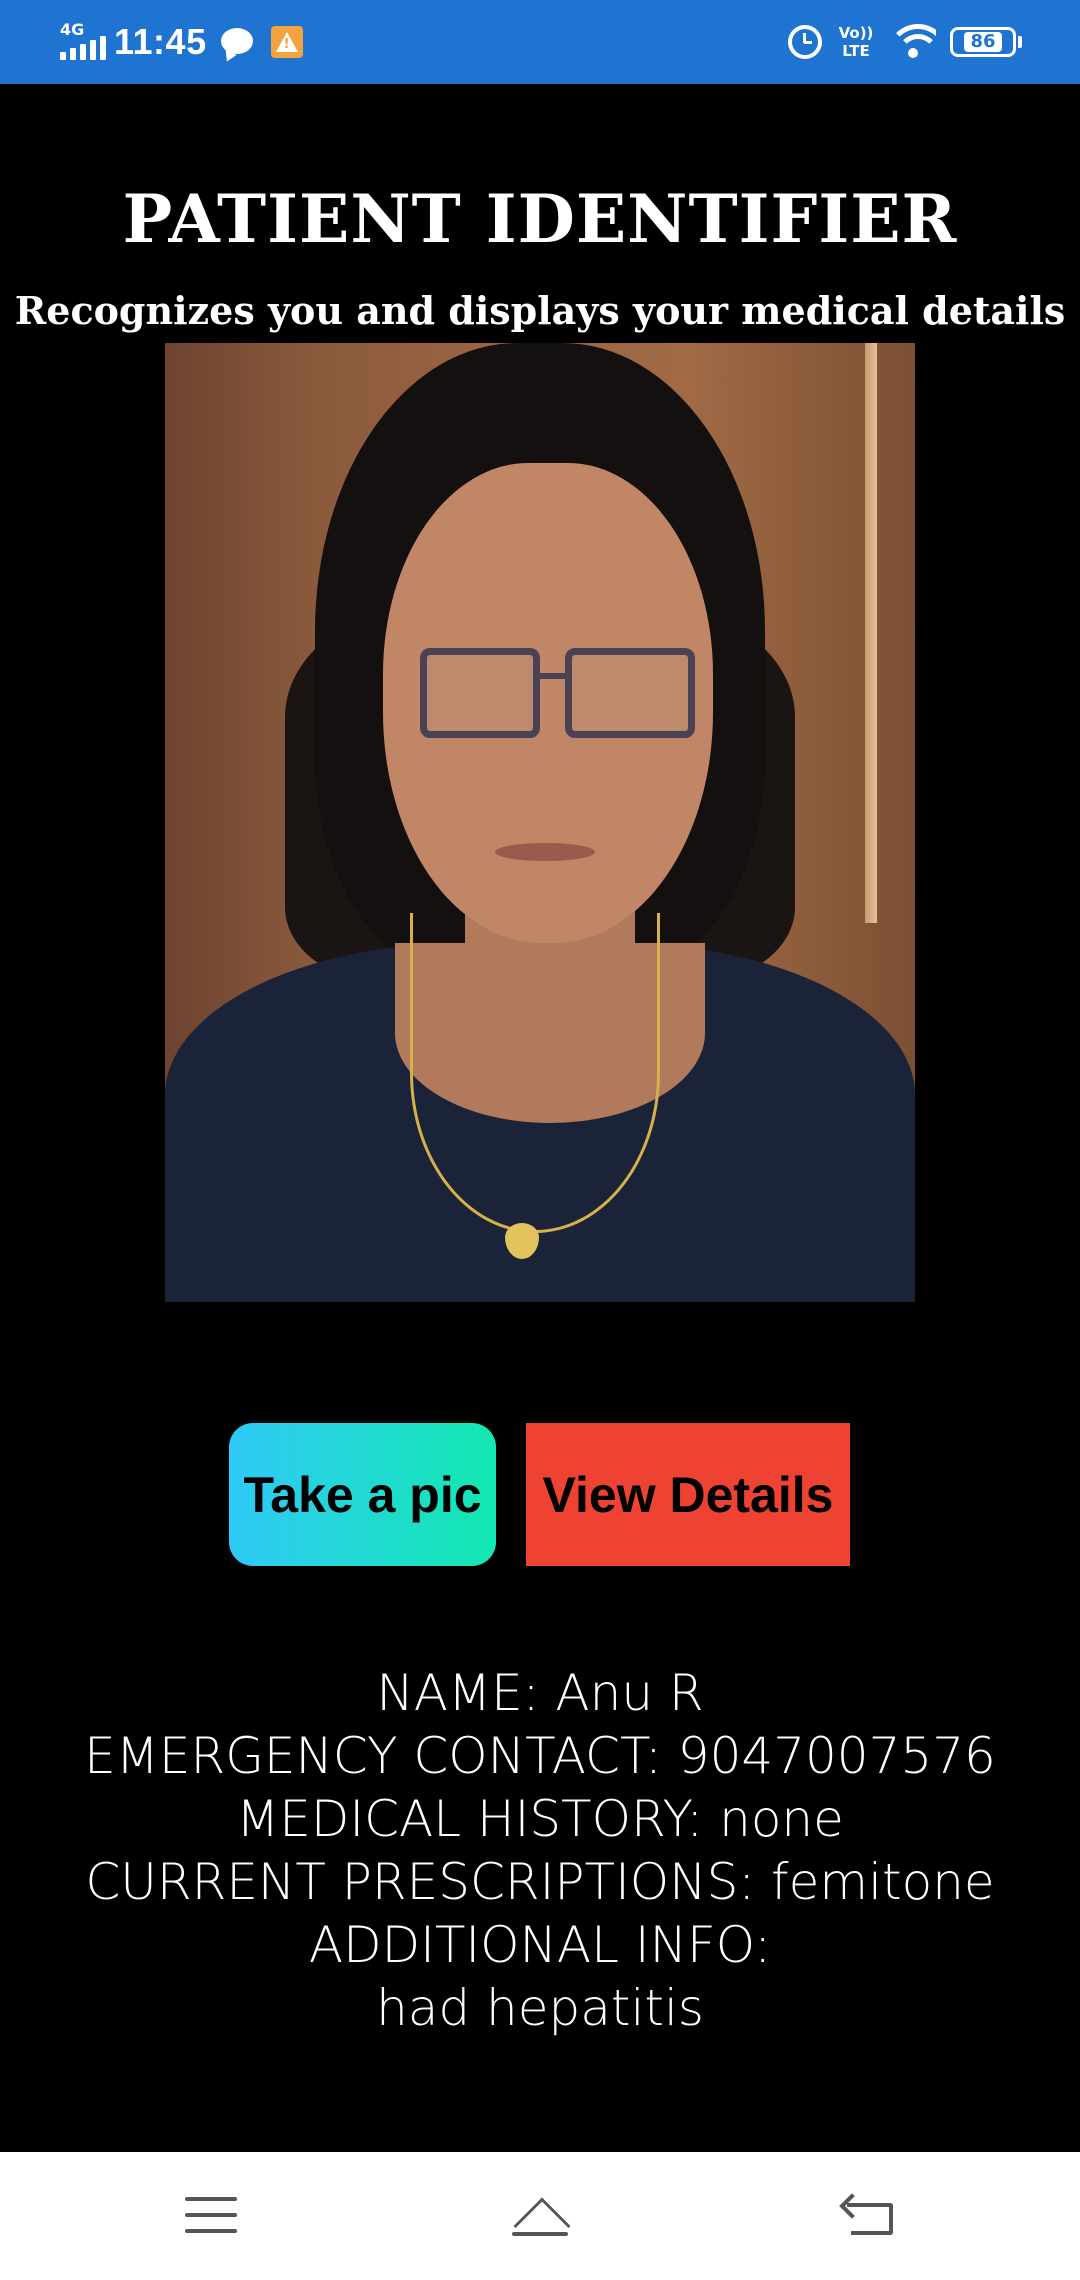 This screenshot has width=1080, height=2280. Describe the element at coordinates (236, 46) in the screenshot. I see `chat-icon` at that location.